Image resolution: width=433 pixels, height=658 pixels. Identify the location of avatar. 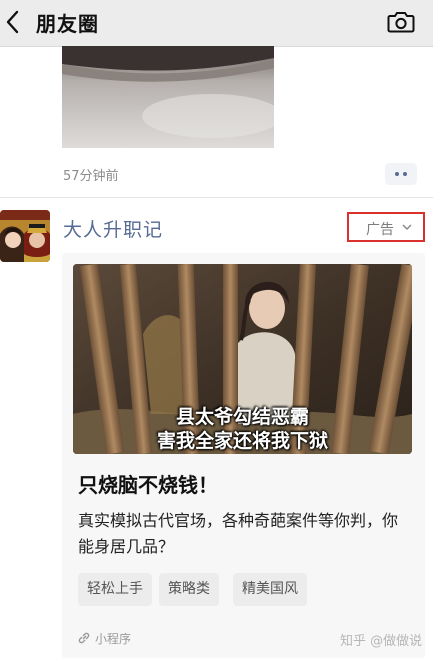
(25, 236).